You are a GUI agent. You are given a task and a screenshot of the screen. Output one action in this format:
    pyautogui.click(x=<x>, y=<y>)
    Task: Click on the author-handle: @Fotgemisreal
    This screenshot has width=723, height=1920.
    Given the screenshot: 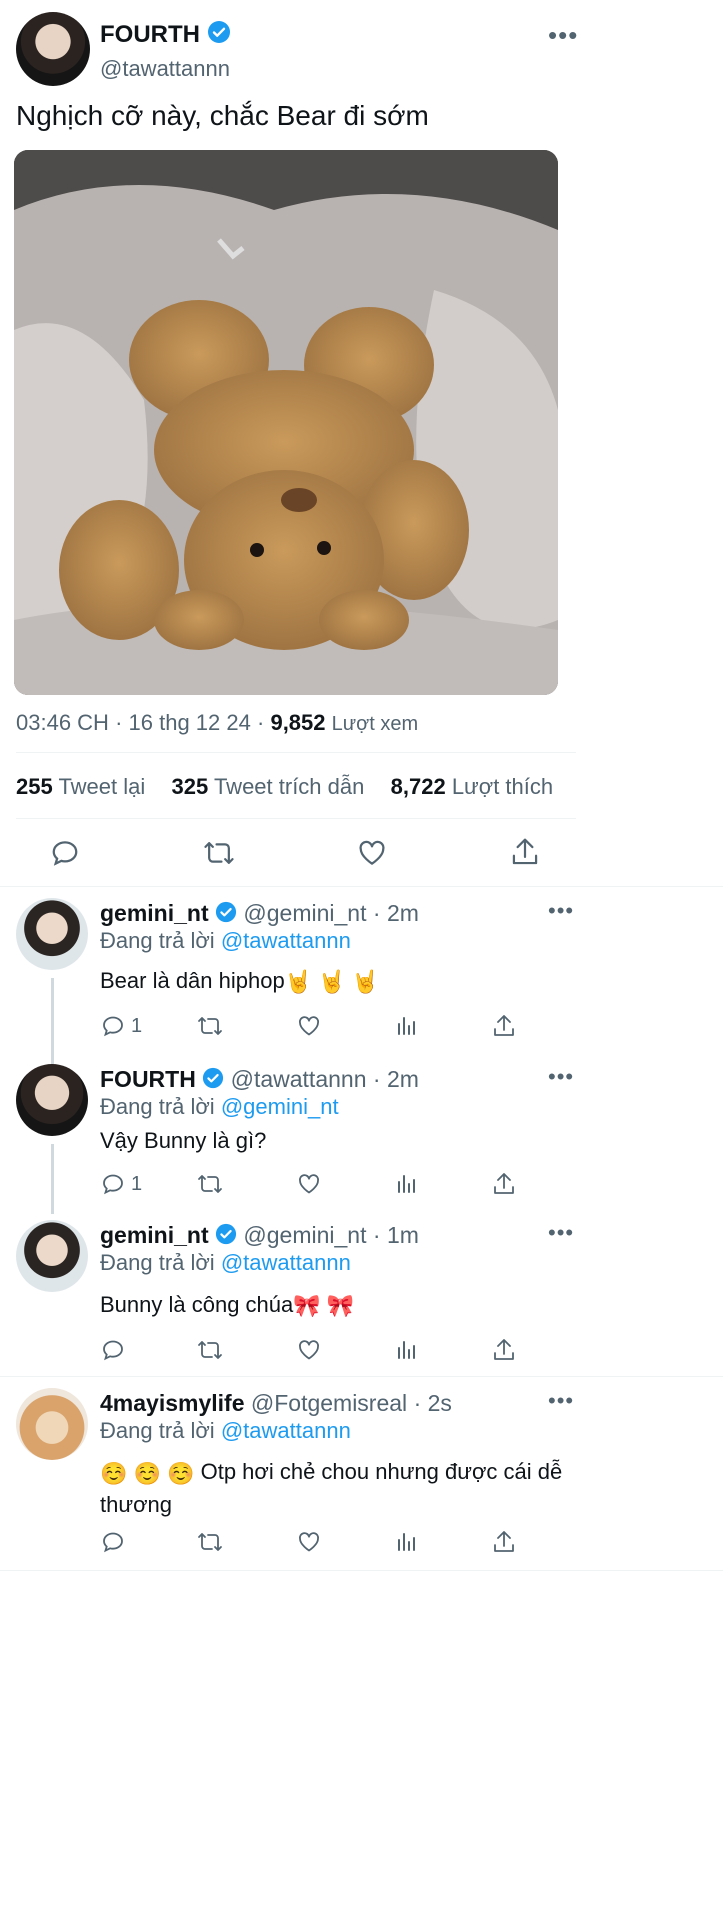 What is the action you would take?
    pyautogui.click(x=329, y=1403)
    